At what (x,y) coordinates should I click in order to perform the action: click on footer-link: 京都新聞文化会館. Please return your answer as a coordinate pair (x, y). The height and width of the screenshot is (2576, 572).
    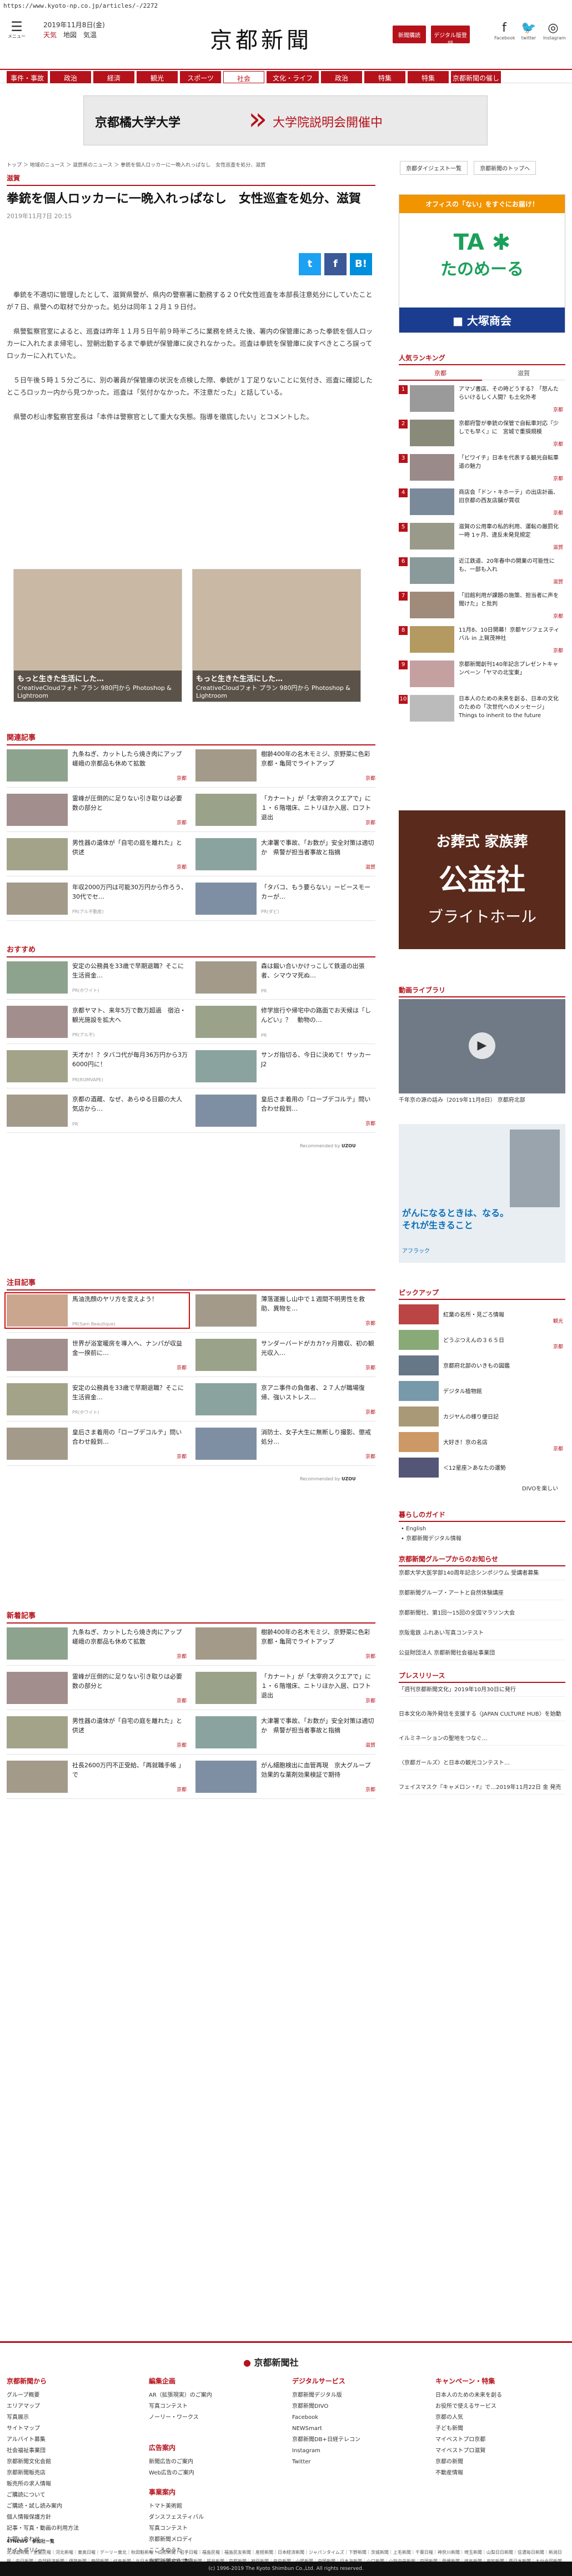
    Looking at the image, I should click on (62, 2462).